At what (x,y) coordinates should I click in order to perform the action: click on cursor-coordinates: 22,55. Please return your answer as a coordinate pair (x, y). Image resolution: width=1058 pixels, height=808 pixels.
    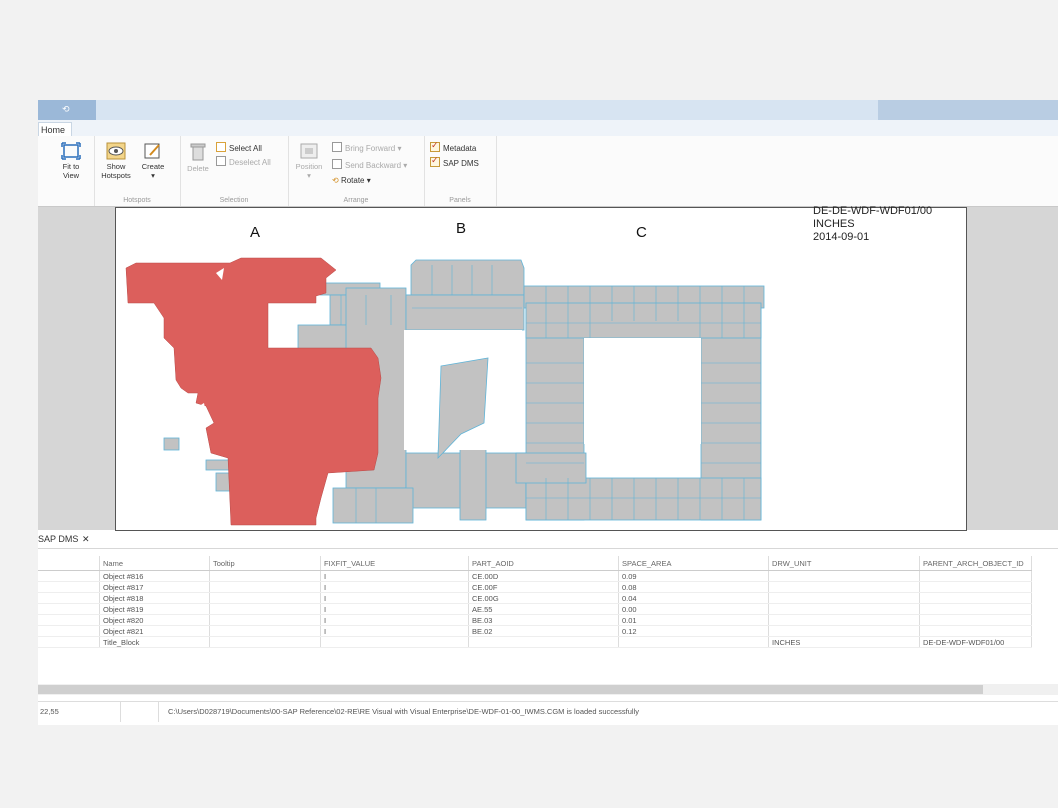
    Looking at the image, I should click on (79, 712).